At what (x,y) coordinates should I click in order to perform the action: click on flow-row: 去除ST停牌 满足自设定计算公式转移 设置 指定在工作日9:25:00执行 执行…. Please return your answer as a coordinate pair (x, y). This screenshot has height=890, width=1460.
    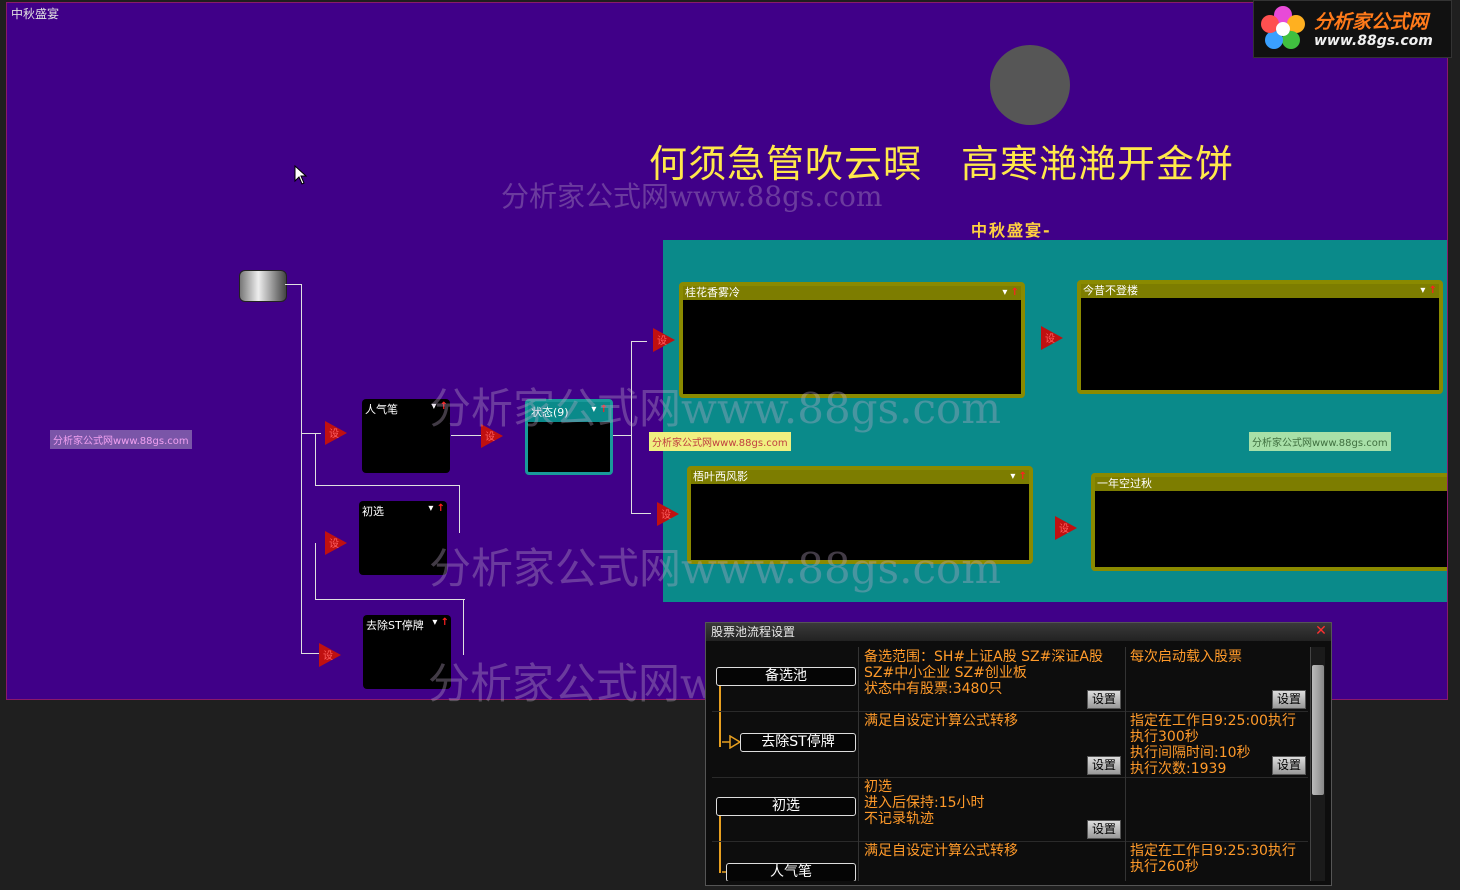
    Looking at the image, I should click on (1010, 744).